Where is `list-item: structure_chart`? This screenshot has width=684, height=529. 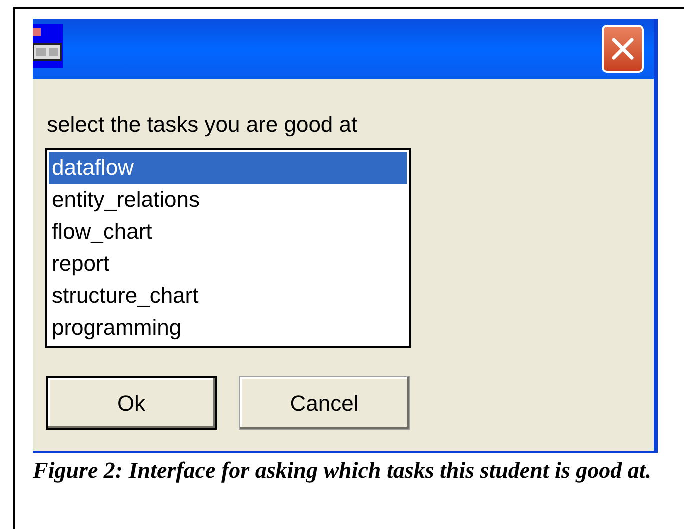
list-item: structure_chart is located at coordinates (228, 296).